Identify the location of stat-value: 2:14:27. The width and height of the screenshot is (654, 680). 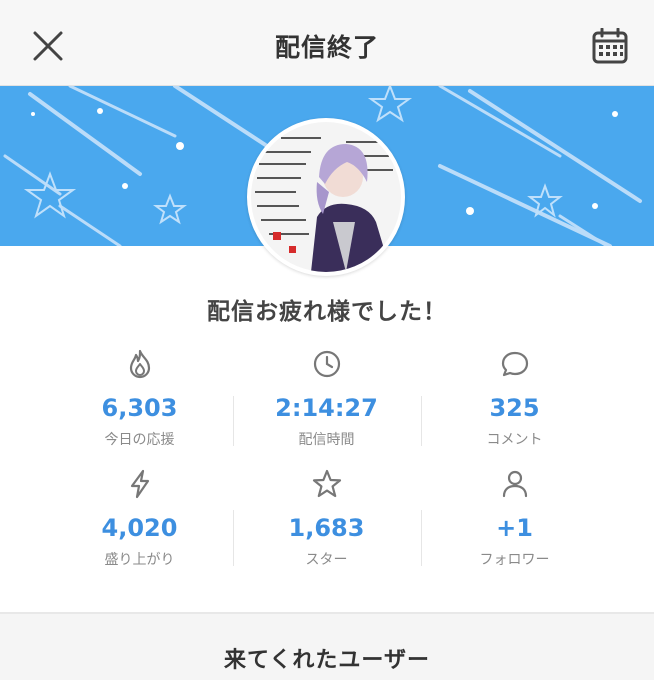
(326, 408).